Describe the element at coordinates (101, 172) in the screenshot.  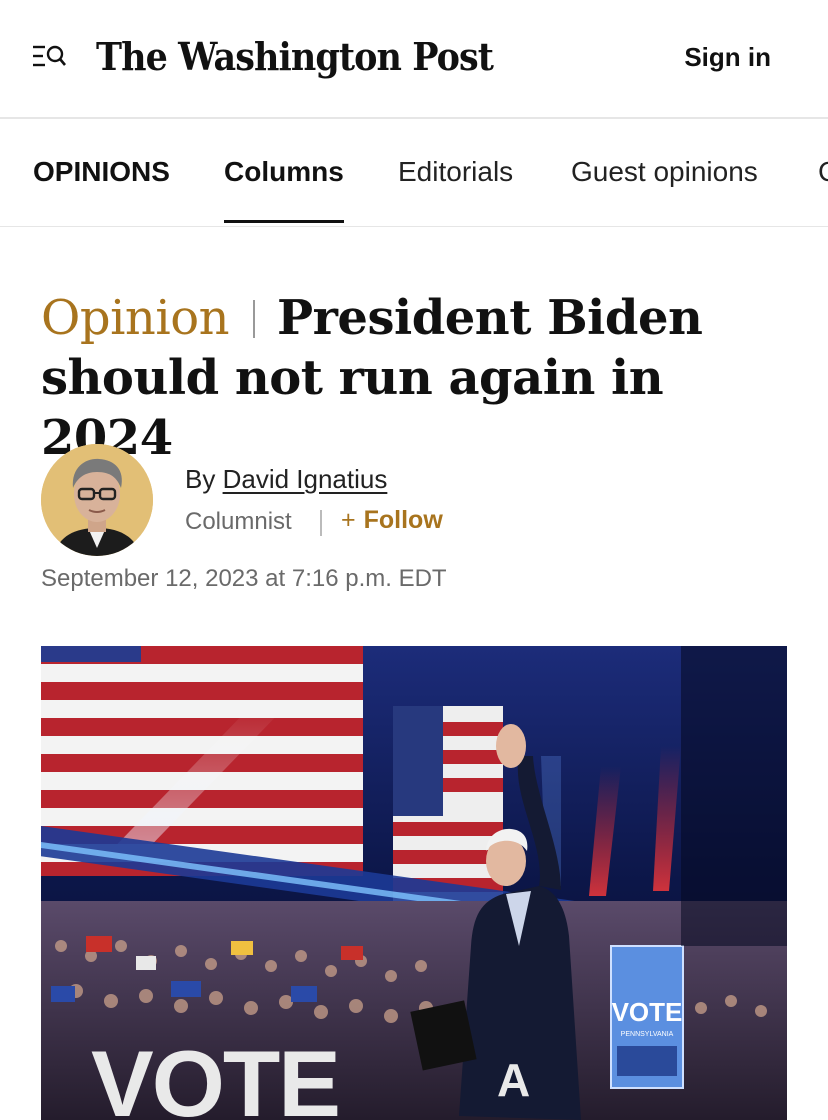
I see `nav-item-opinions: OPINIONS` at that location.